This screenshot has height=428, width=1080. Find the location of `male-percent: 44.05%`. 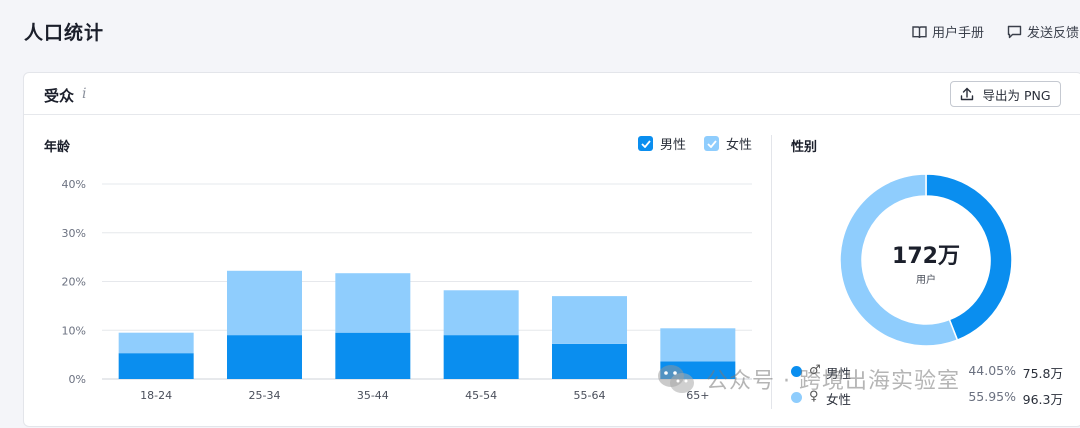

male-percent: 44.05% is located at coordinates (992, 370).